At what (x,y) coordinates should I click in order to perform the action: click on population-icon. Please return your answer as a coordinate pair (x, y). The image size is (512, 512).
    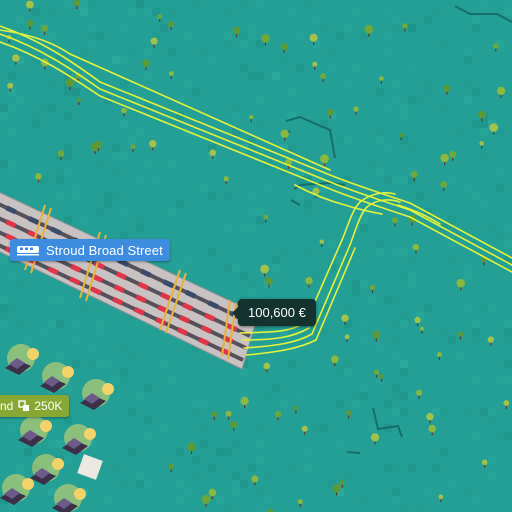
    Looking at the image, I should click on (24, 406).